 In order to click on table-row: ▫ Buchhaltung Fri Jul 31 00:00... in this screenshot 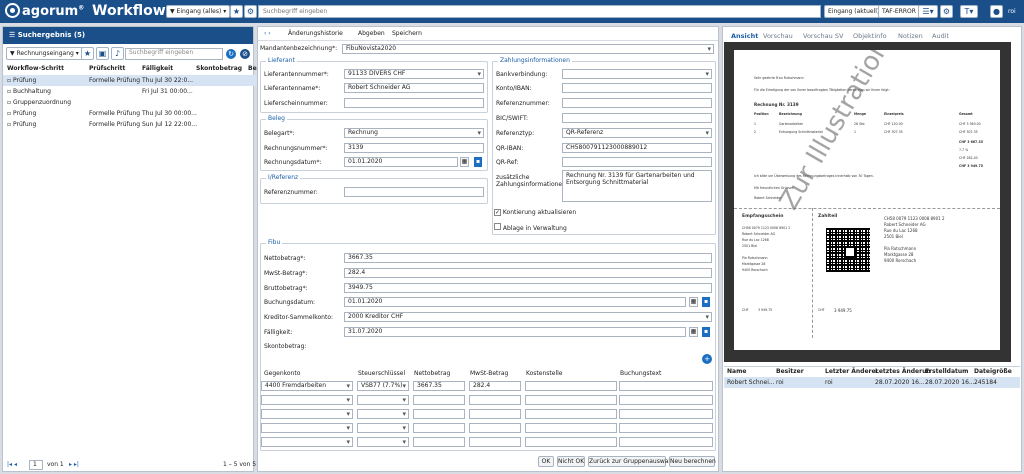, I will do `click(130, 91)`.